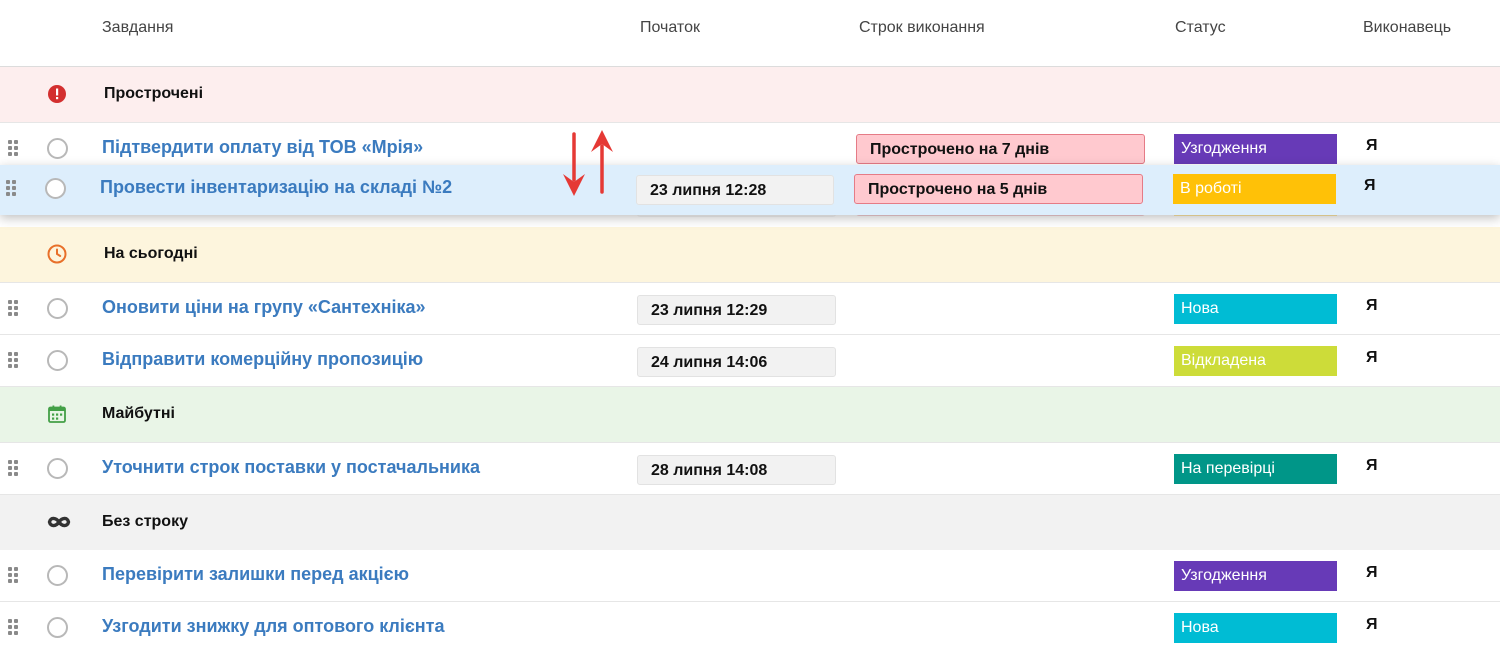 The image size is (1500, 652). What do you see at coordinates (262, 147) in the screenshot?
I see `task-title-link: Підтвердити оплату від ТОВ «Мрія»` at bounding box center [262, 147].